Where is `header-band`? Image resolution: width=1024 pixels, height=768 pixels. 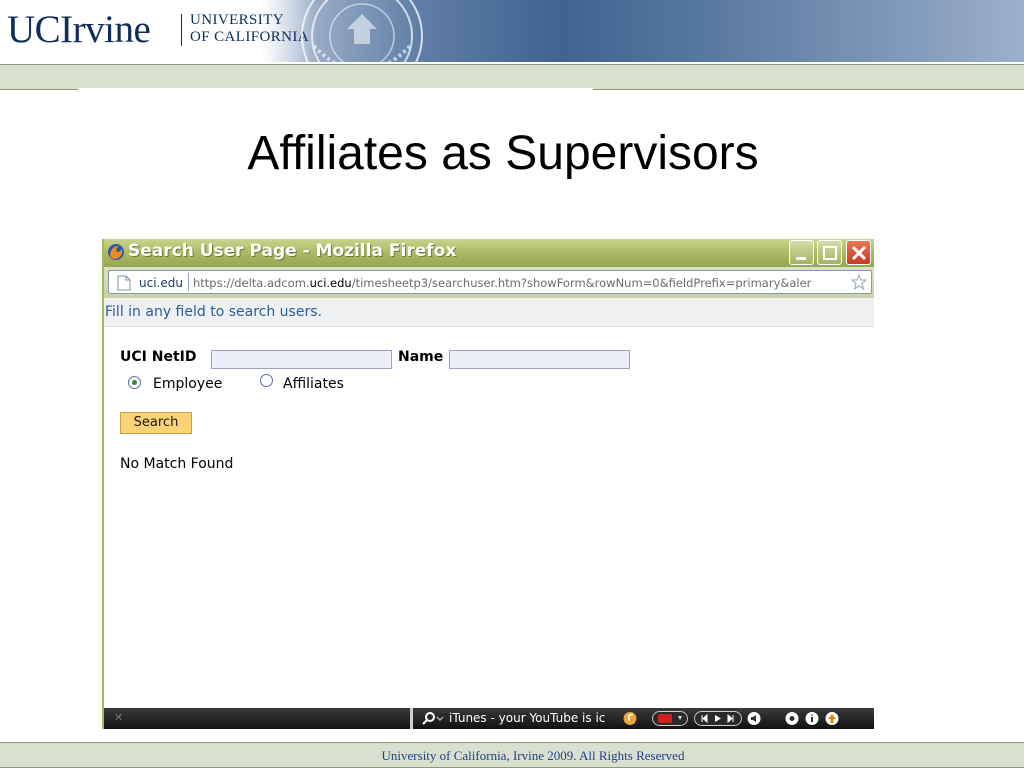 header-band is located at coordinates (512, 77).